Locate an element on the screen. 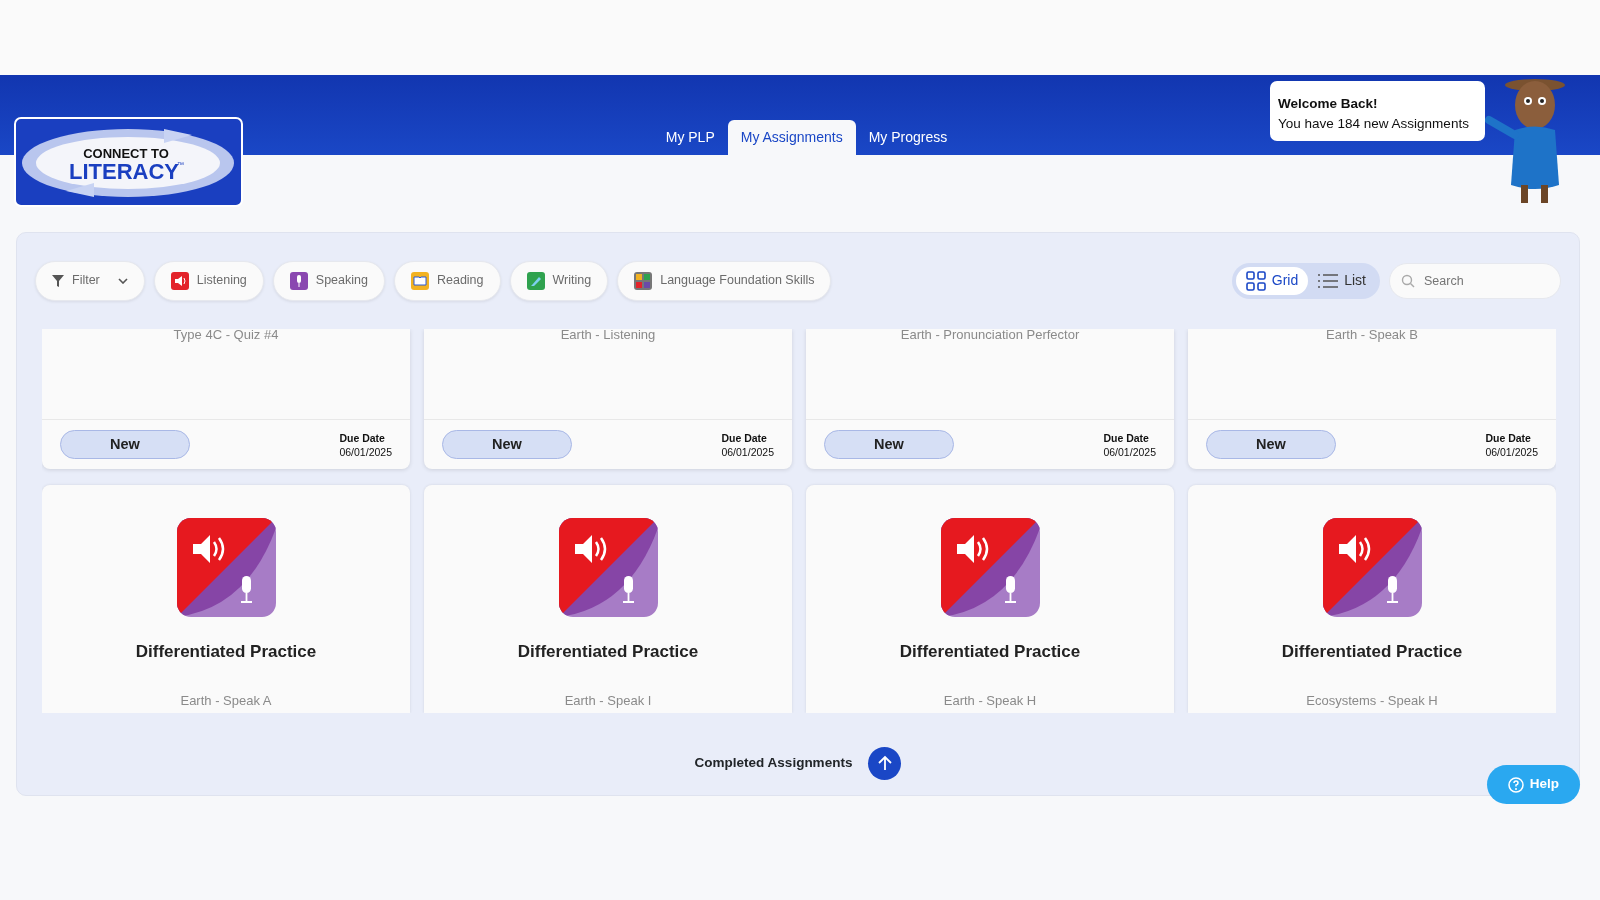 The image size is (1600, 900). card-subtitle: Earth - Speak H is located at coordinates (990, 700).